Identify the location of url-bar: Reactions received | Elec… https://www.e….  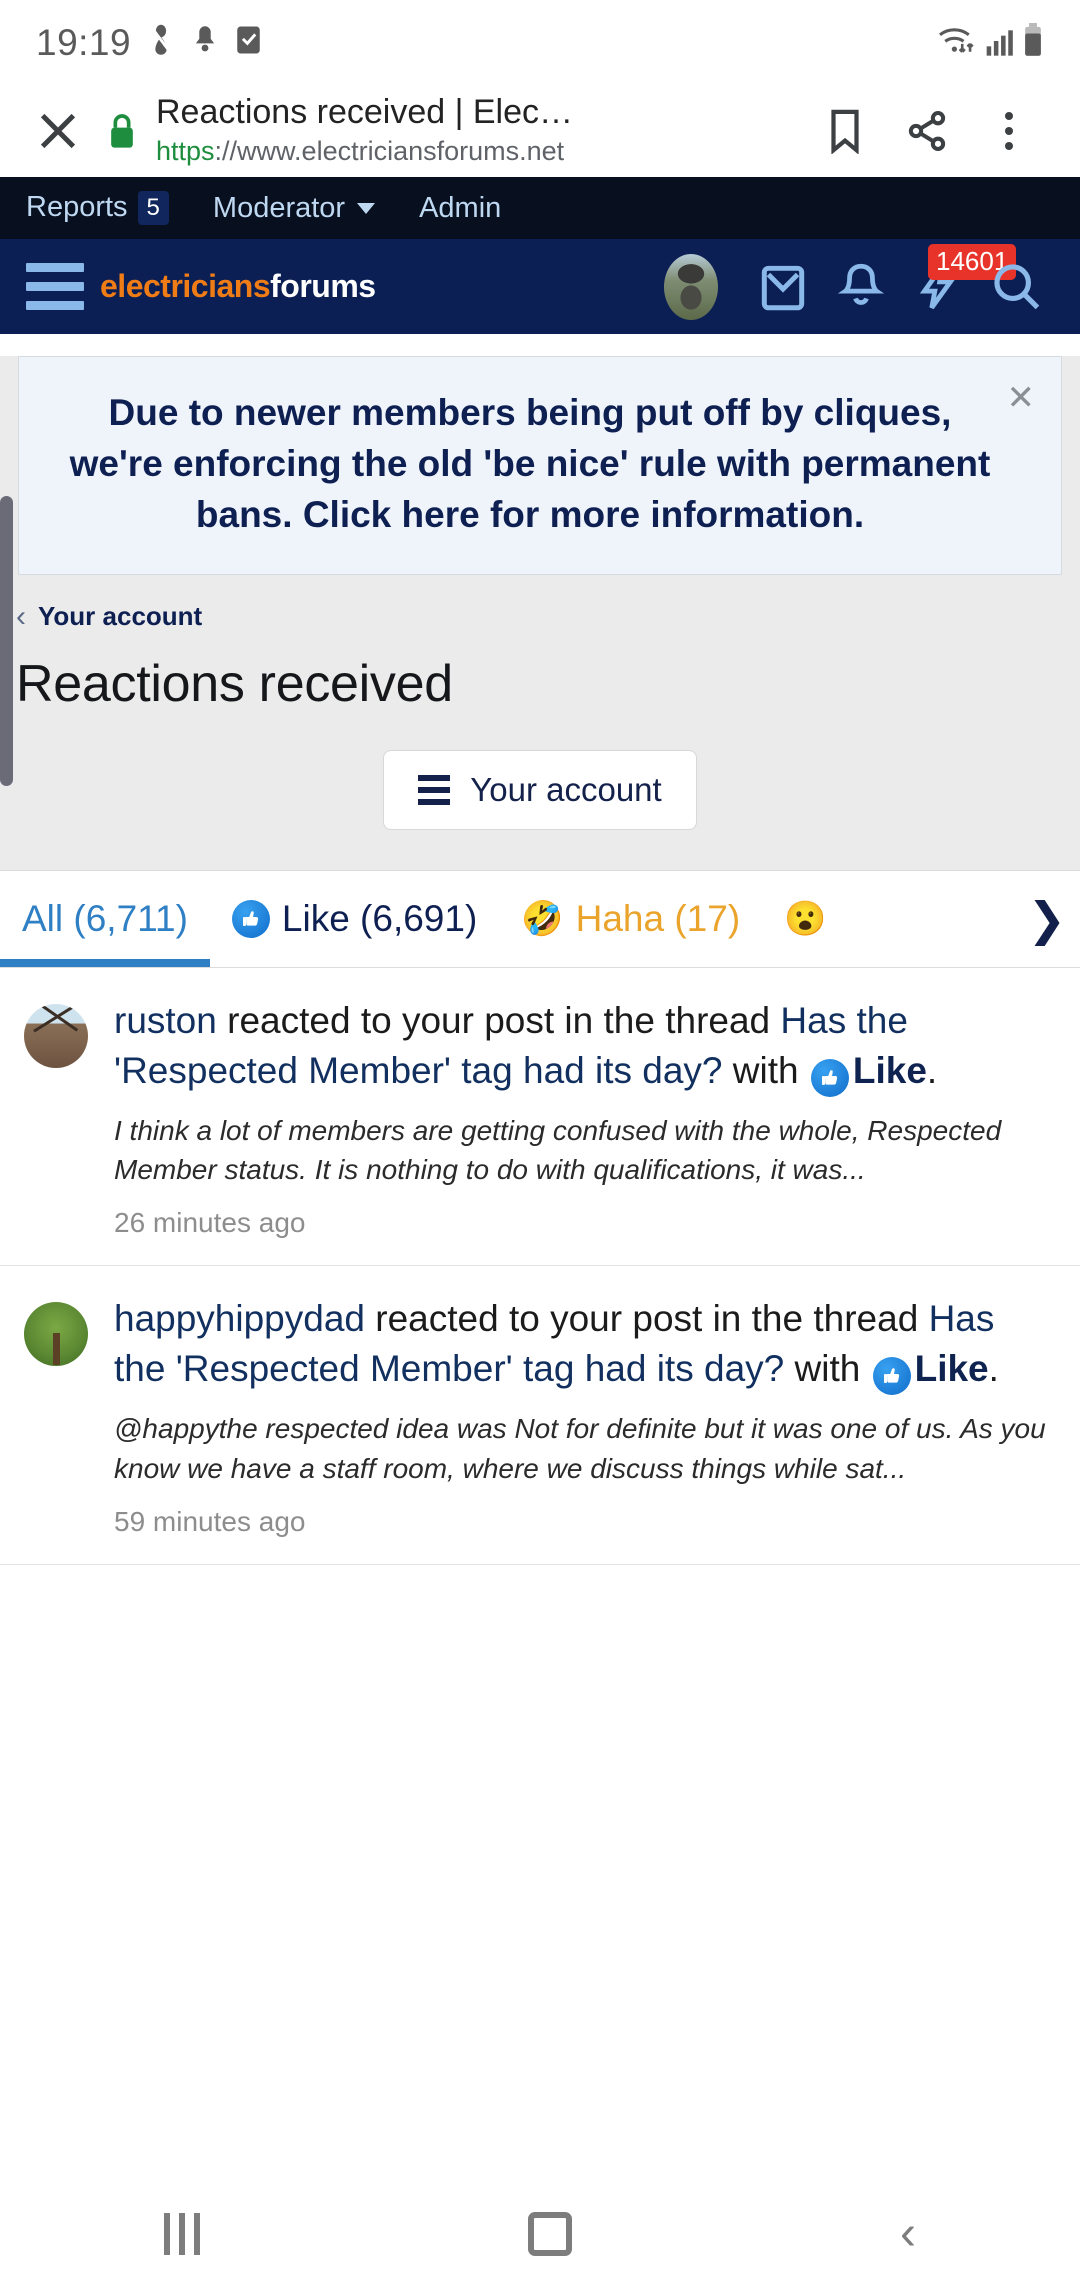
(477, 130).